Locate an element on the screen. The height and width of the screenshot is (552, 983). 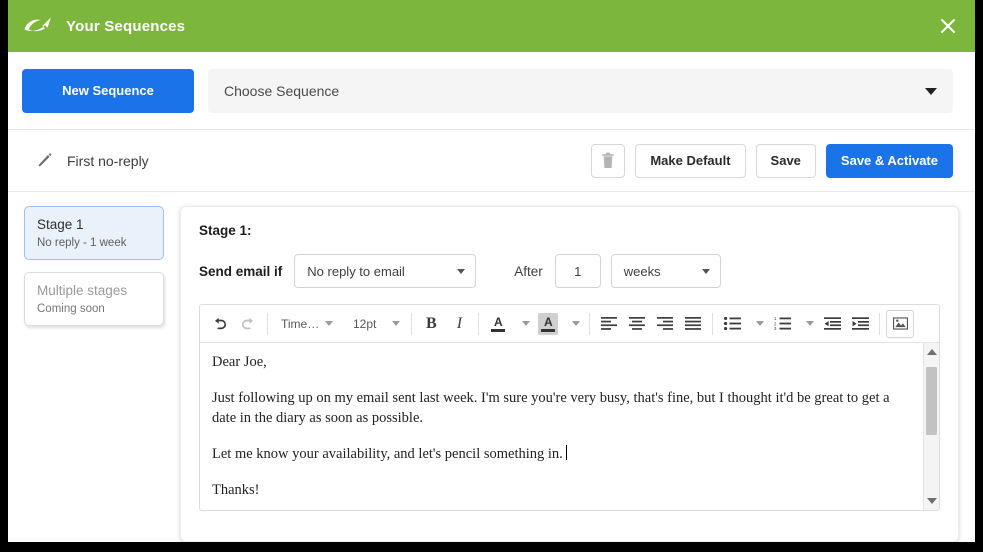
time-unit-value: weeks is located at coordinates (642, 271).